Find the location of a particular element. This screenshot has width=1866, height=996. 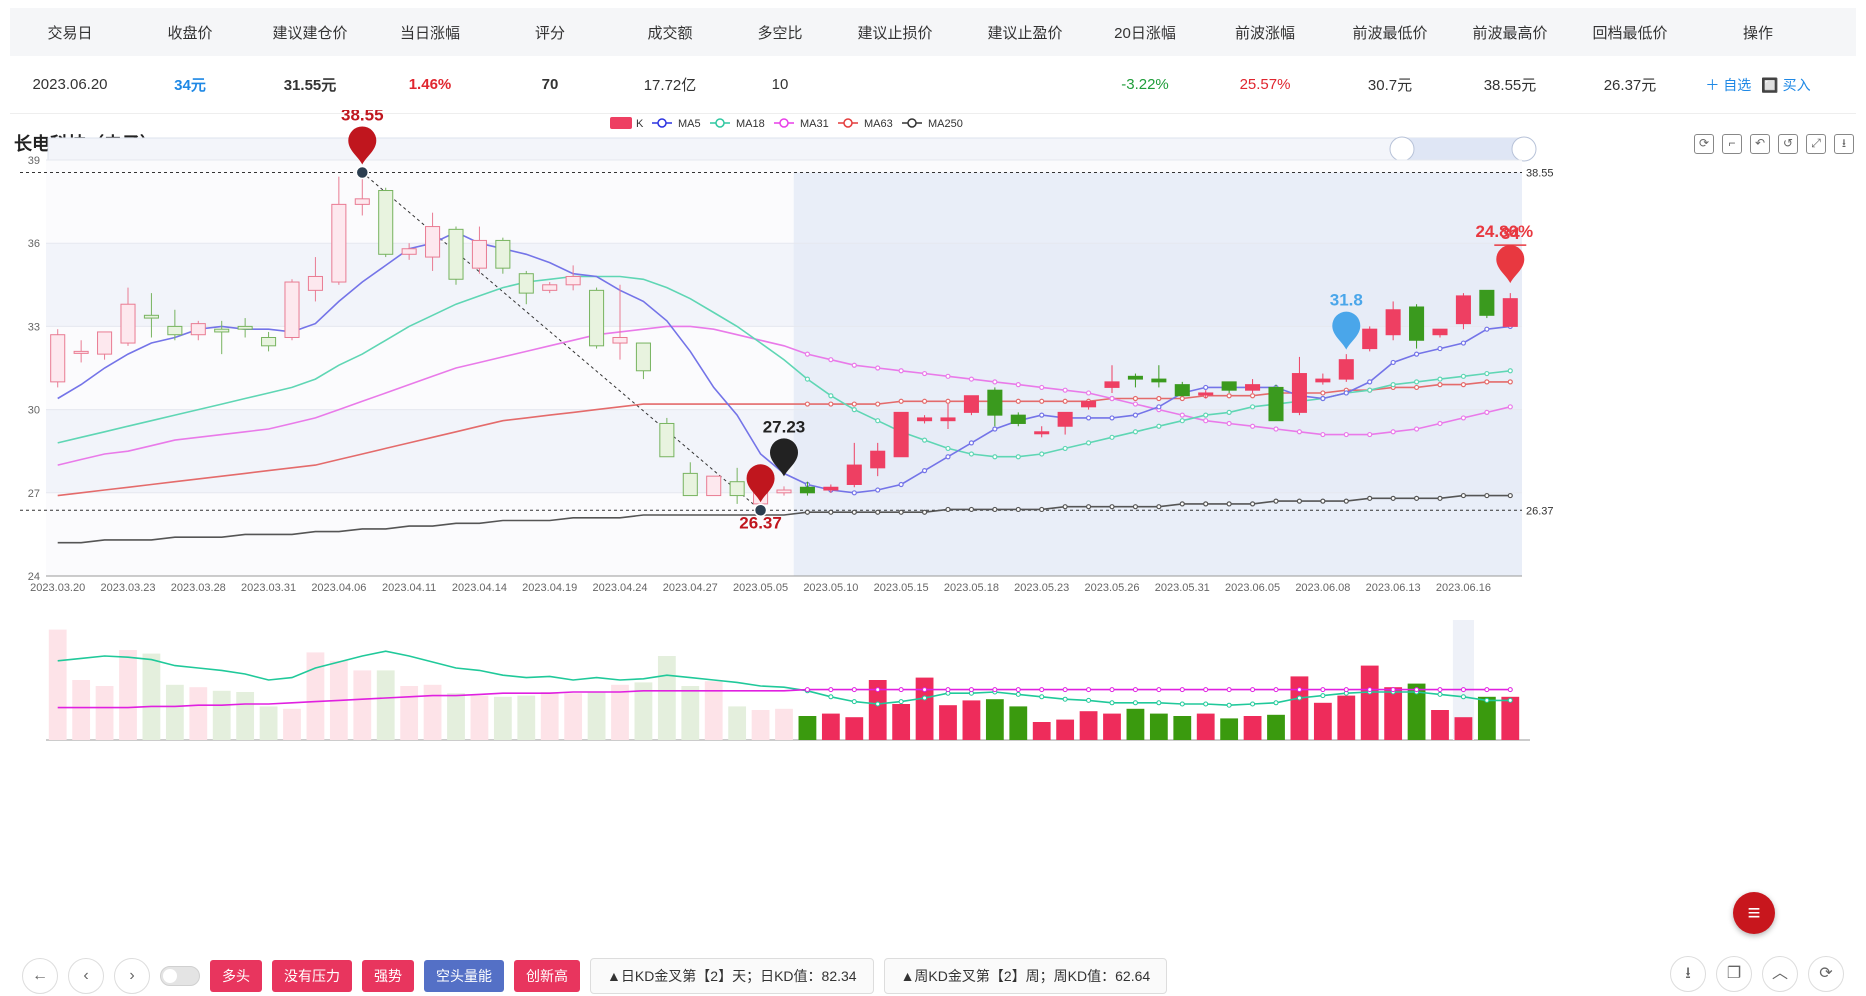

menu-fab-button: ≡ is located at coordinates (1754, 913).